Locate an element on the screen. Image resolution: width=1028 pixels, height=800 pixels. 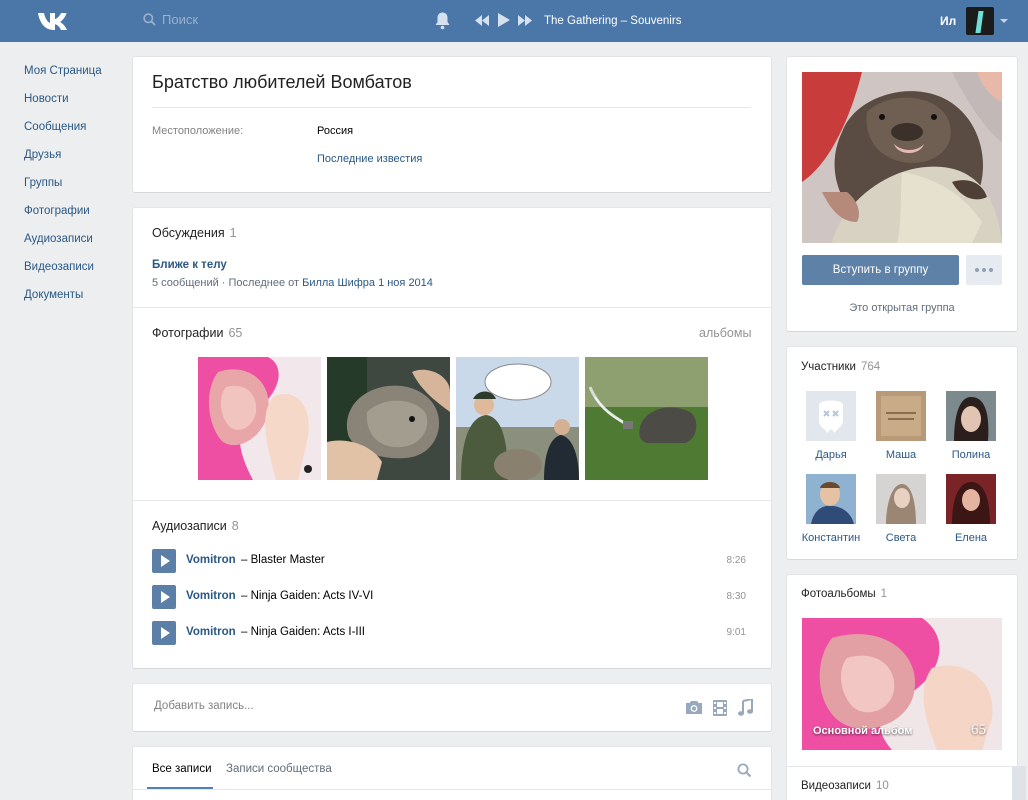
member-name: Дарья is located at coordinates (831, 455).